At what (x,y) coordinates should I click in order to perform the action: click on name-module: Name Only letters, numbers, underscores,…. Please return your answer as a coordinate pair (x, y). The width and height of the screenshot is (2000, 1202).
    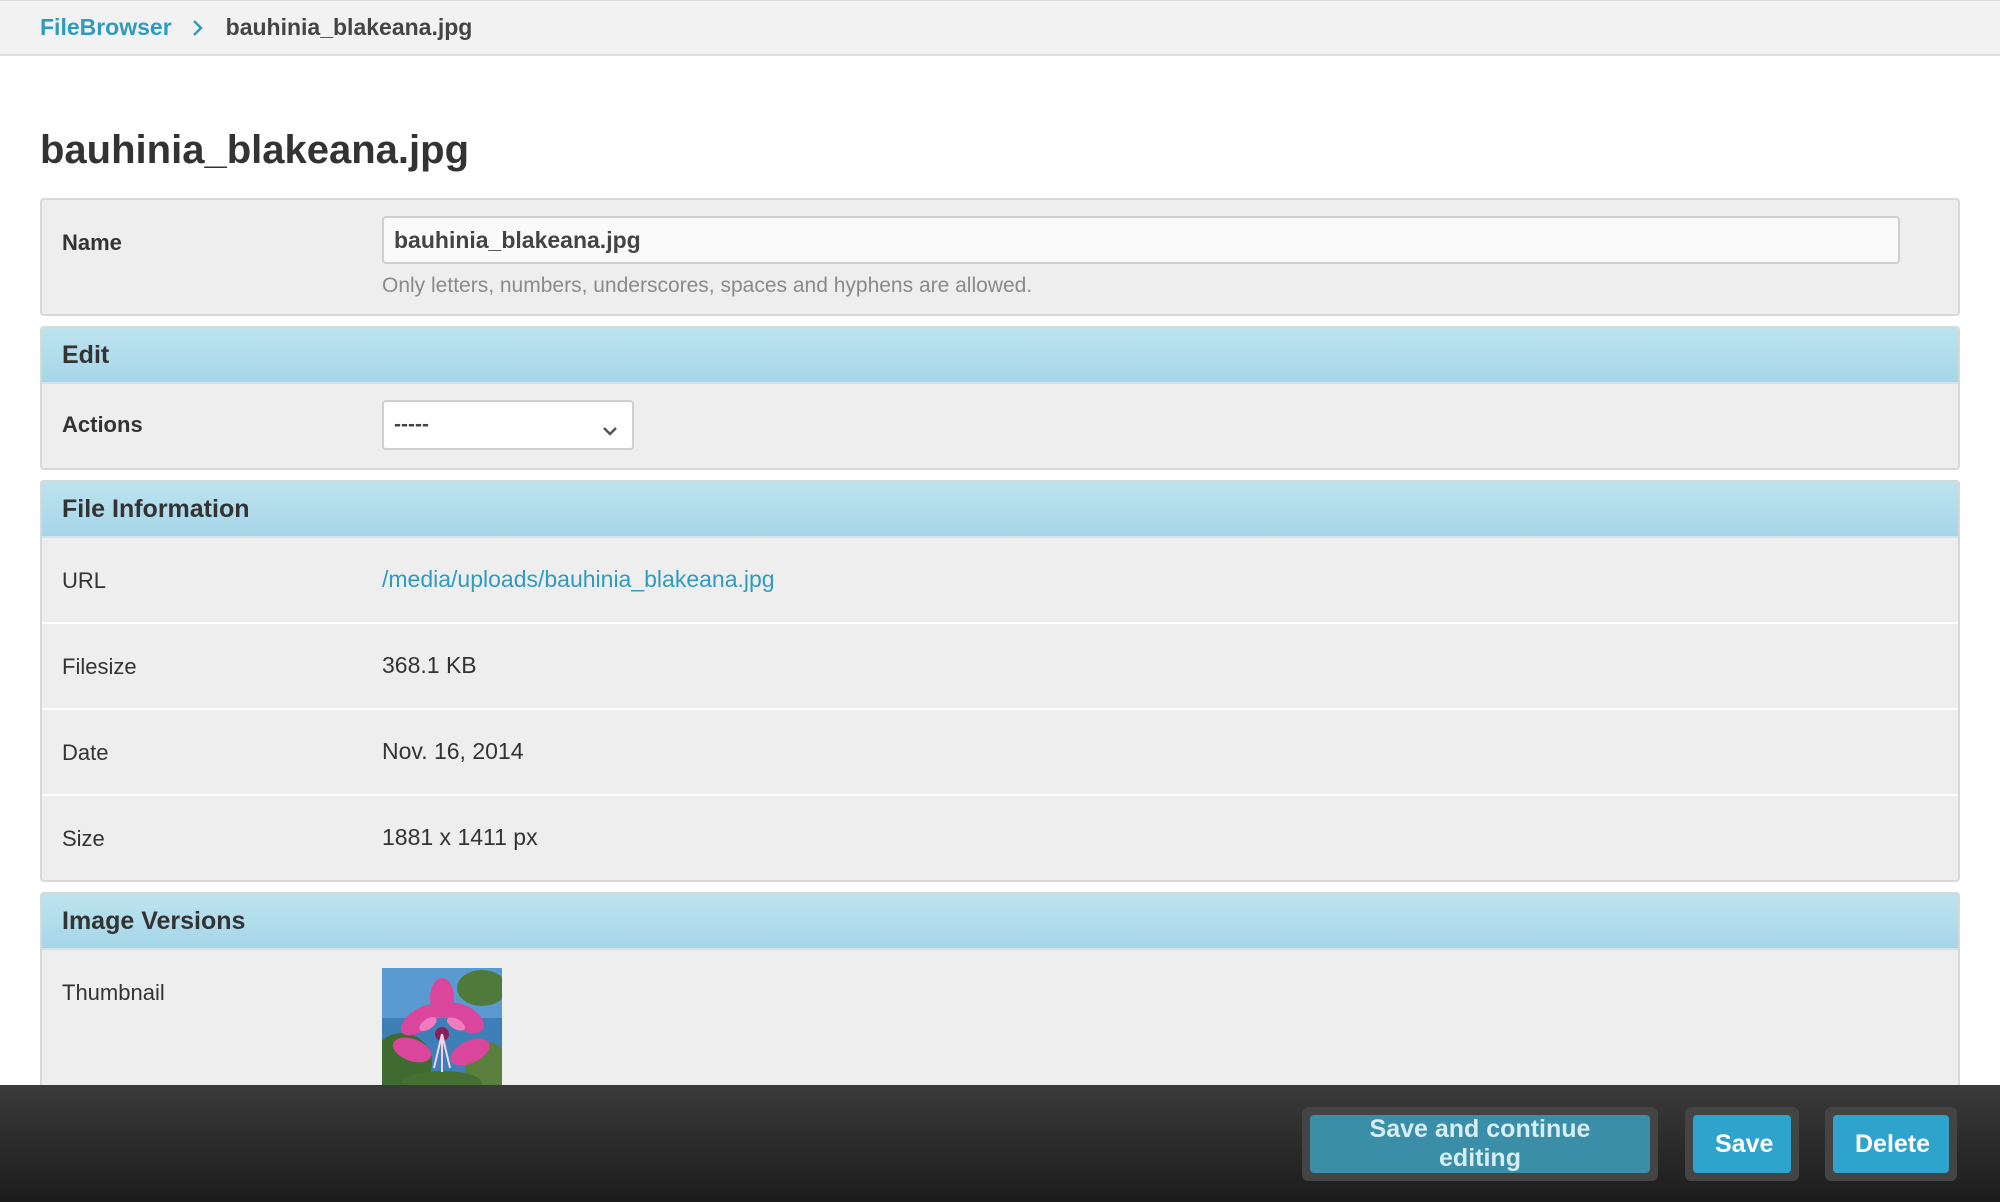
    Looking at the image, I should click on (1000, 257).